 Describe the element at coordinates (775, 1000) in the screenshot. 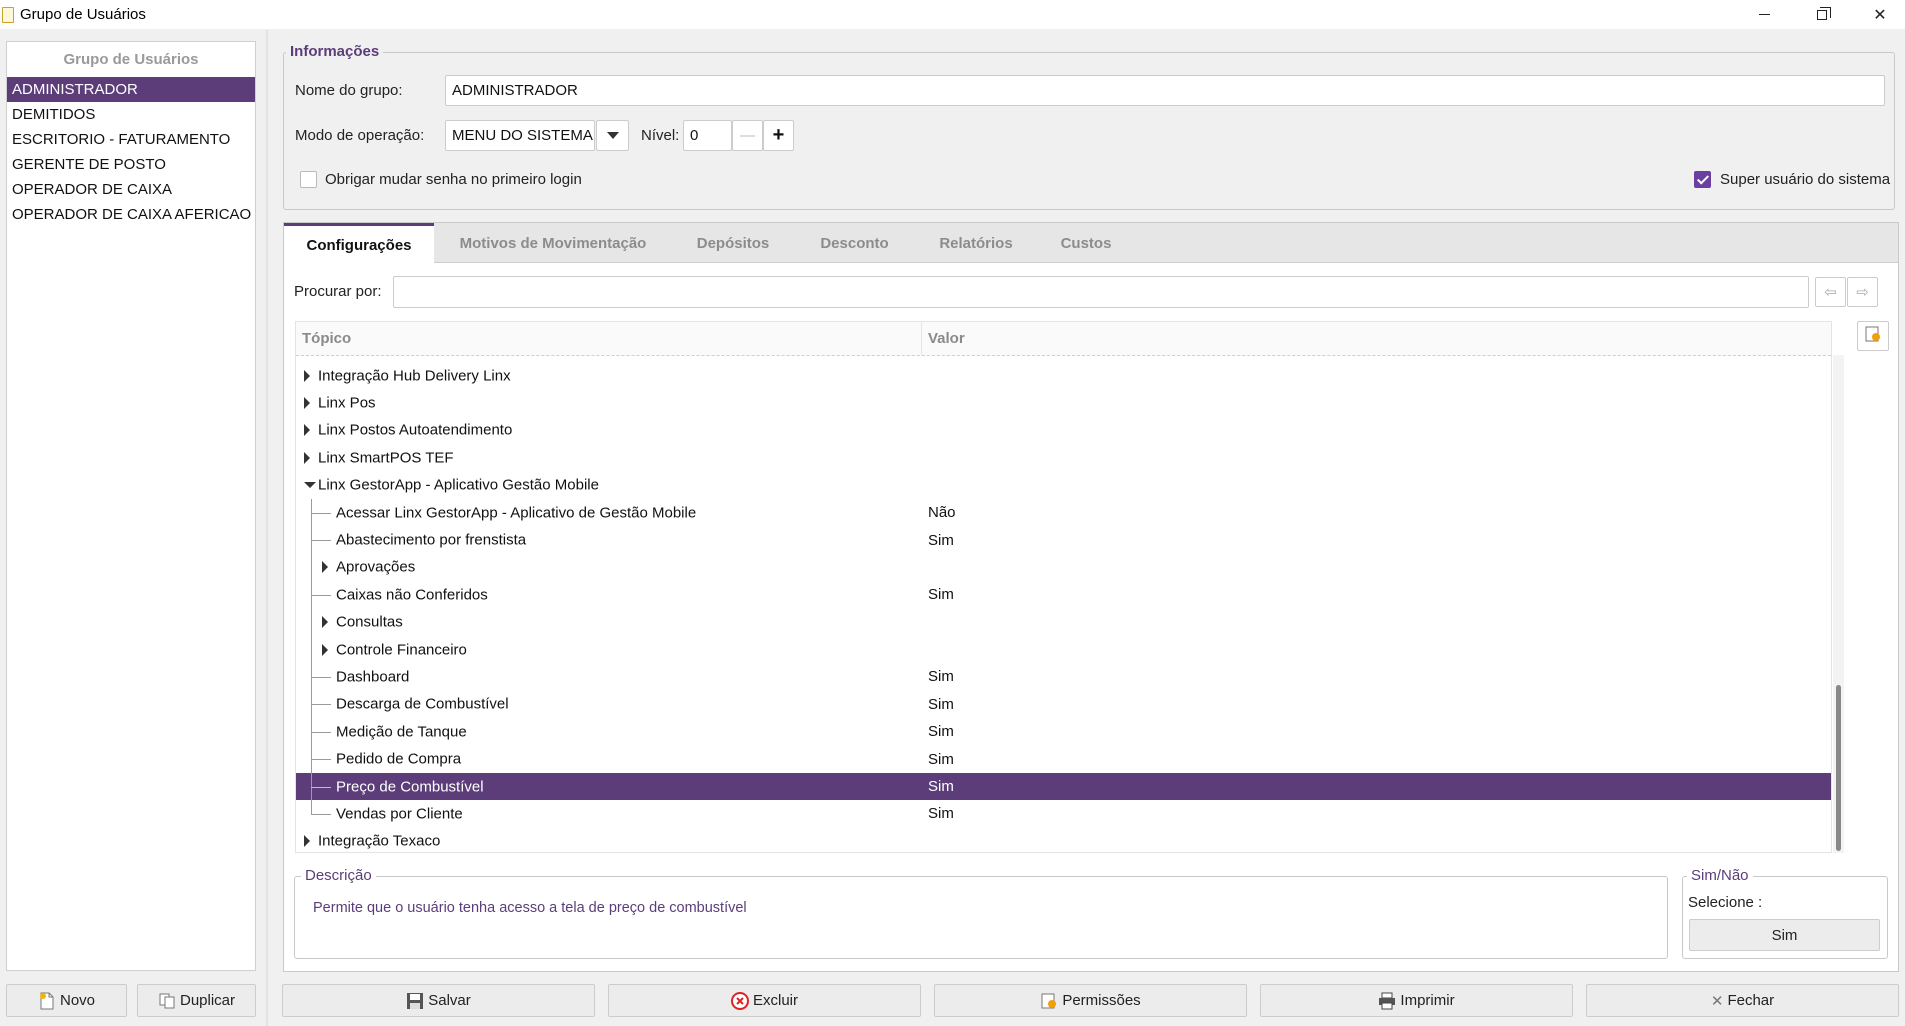

I see `excluir-label: Excluir` at that location.